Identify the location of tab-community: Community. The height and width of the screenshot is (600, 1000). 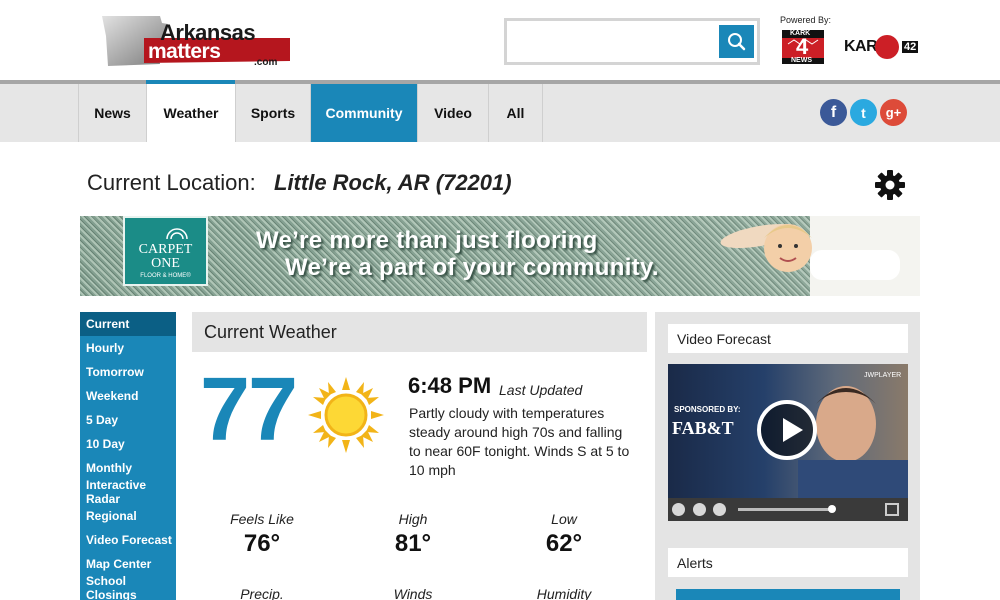
(363, 113).